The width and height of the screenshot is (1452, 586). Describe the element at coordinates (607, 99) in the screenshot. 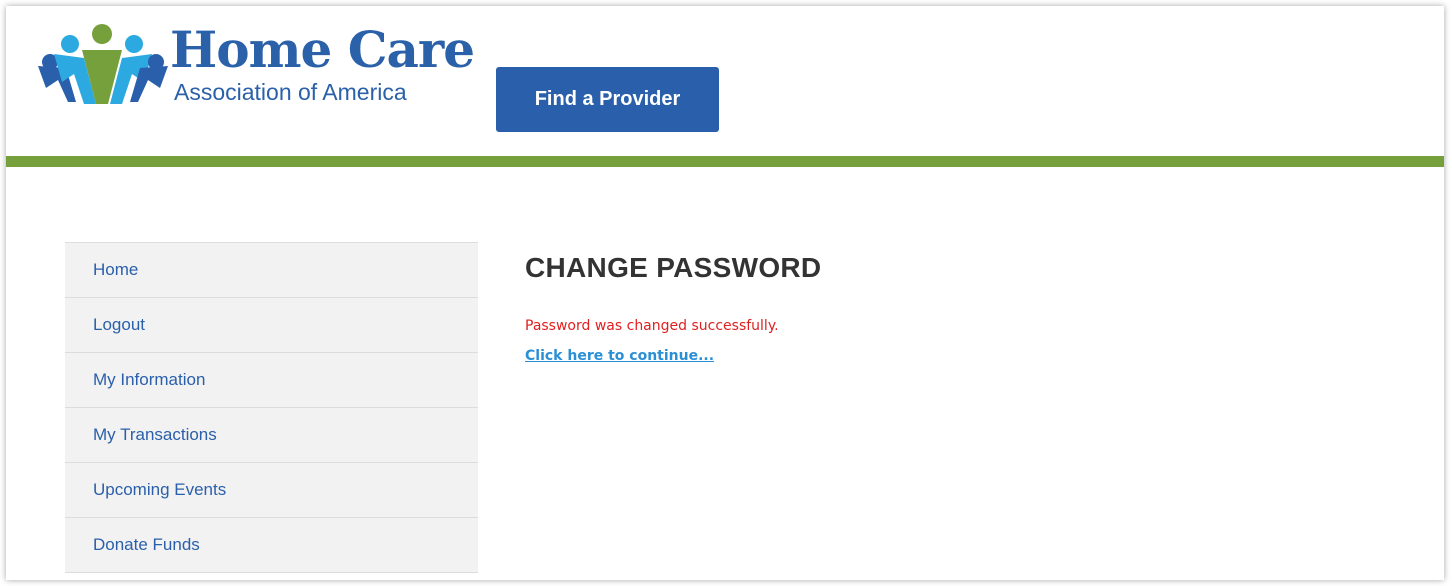

I see `find-provider-button: Find a Provider` at that location.